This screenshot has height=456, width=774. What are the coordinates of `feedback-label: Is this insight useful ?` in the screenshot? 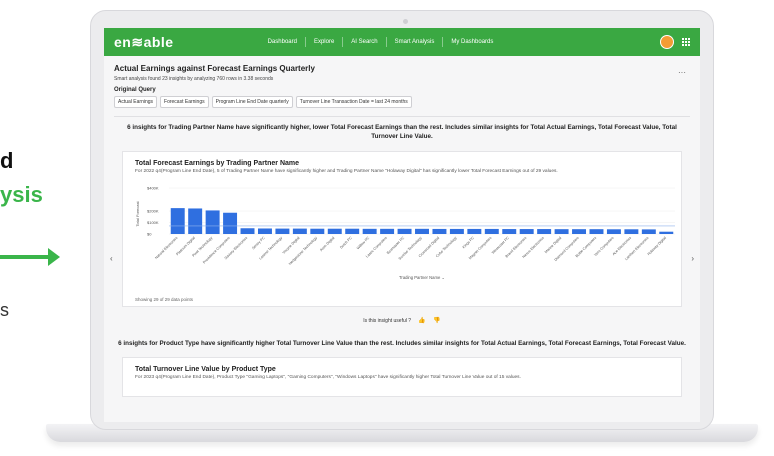 It's located at (387, 321).